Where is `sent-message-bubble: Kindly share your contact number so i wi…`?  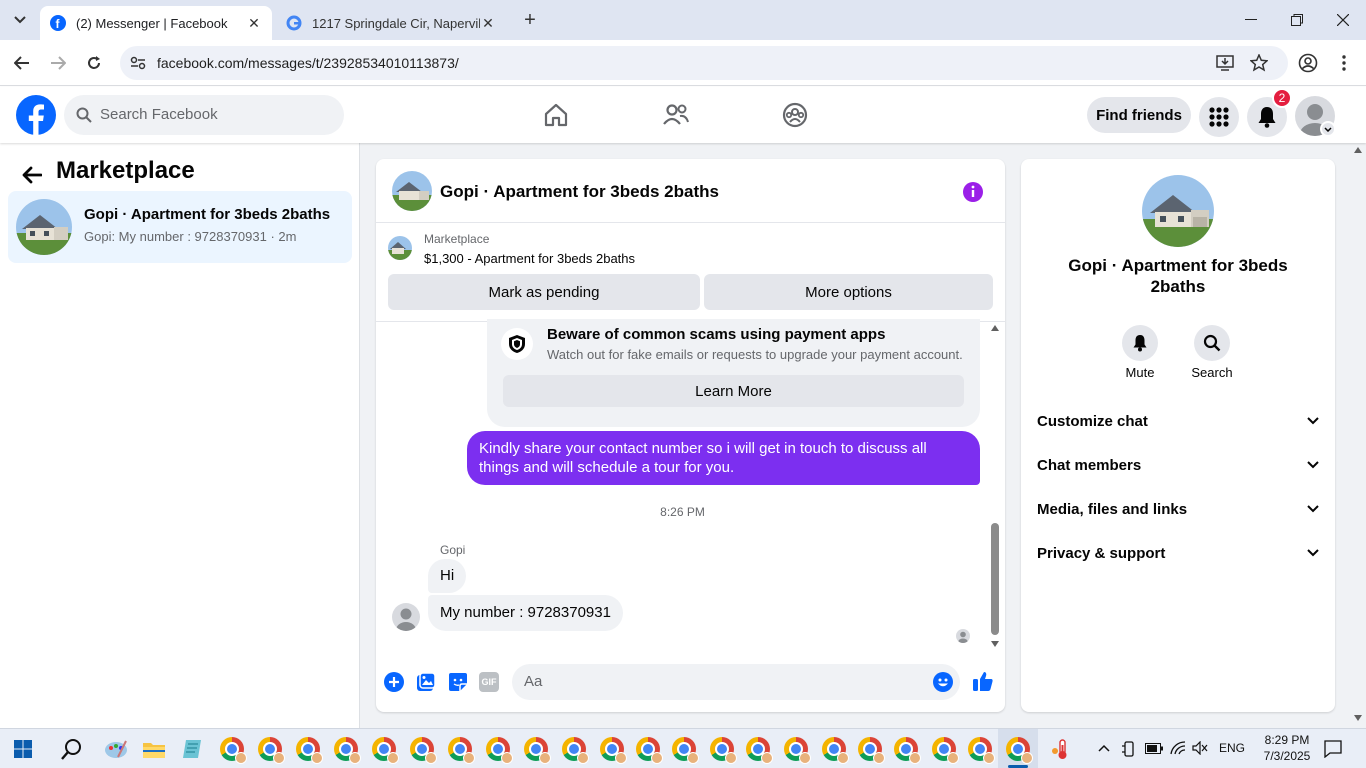
sent-message-bubble: Kindly share your contact number so i wi… is located at coordinates (723, 458).